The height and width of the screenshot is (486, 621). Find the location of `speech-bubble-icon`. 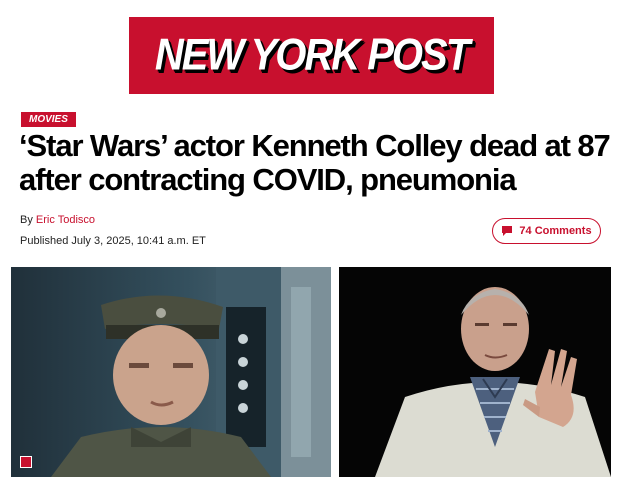

speech-bubble-icon is located at coordinates (507, 231).